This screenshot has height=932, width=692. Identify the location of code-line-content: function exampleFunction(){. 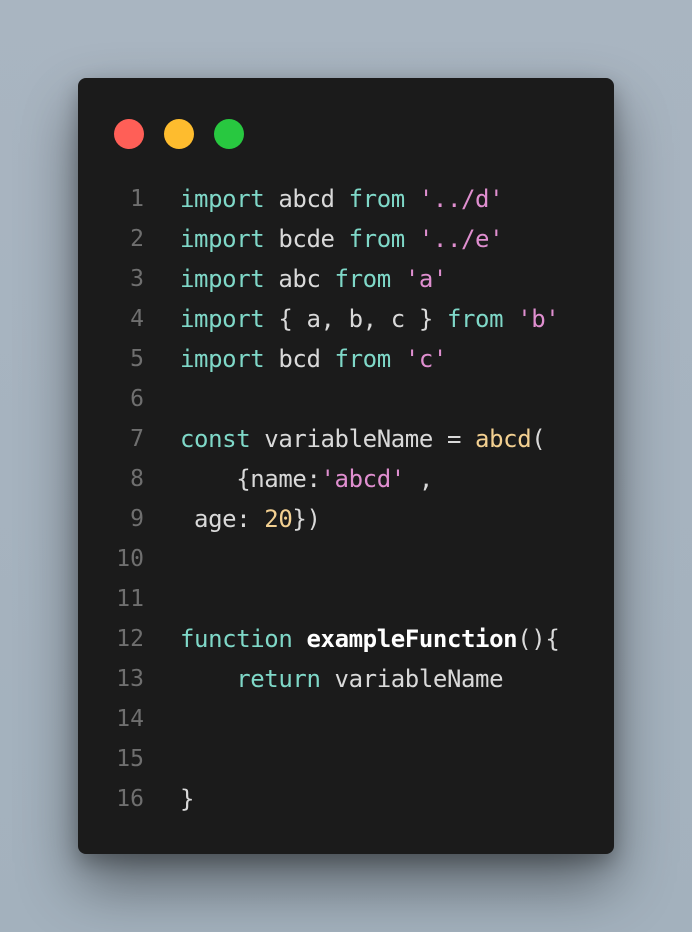
(370, 639).